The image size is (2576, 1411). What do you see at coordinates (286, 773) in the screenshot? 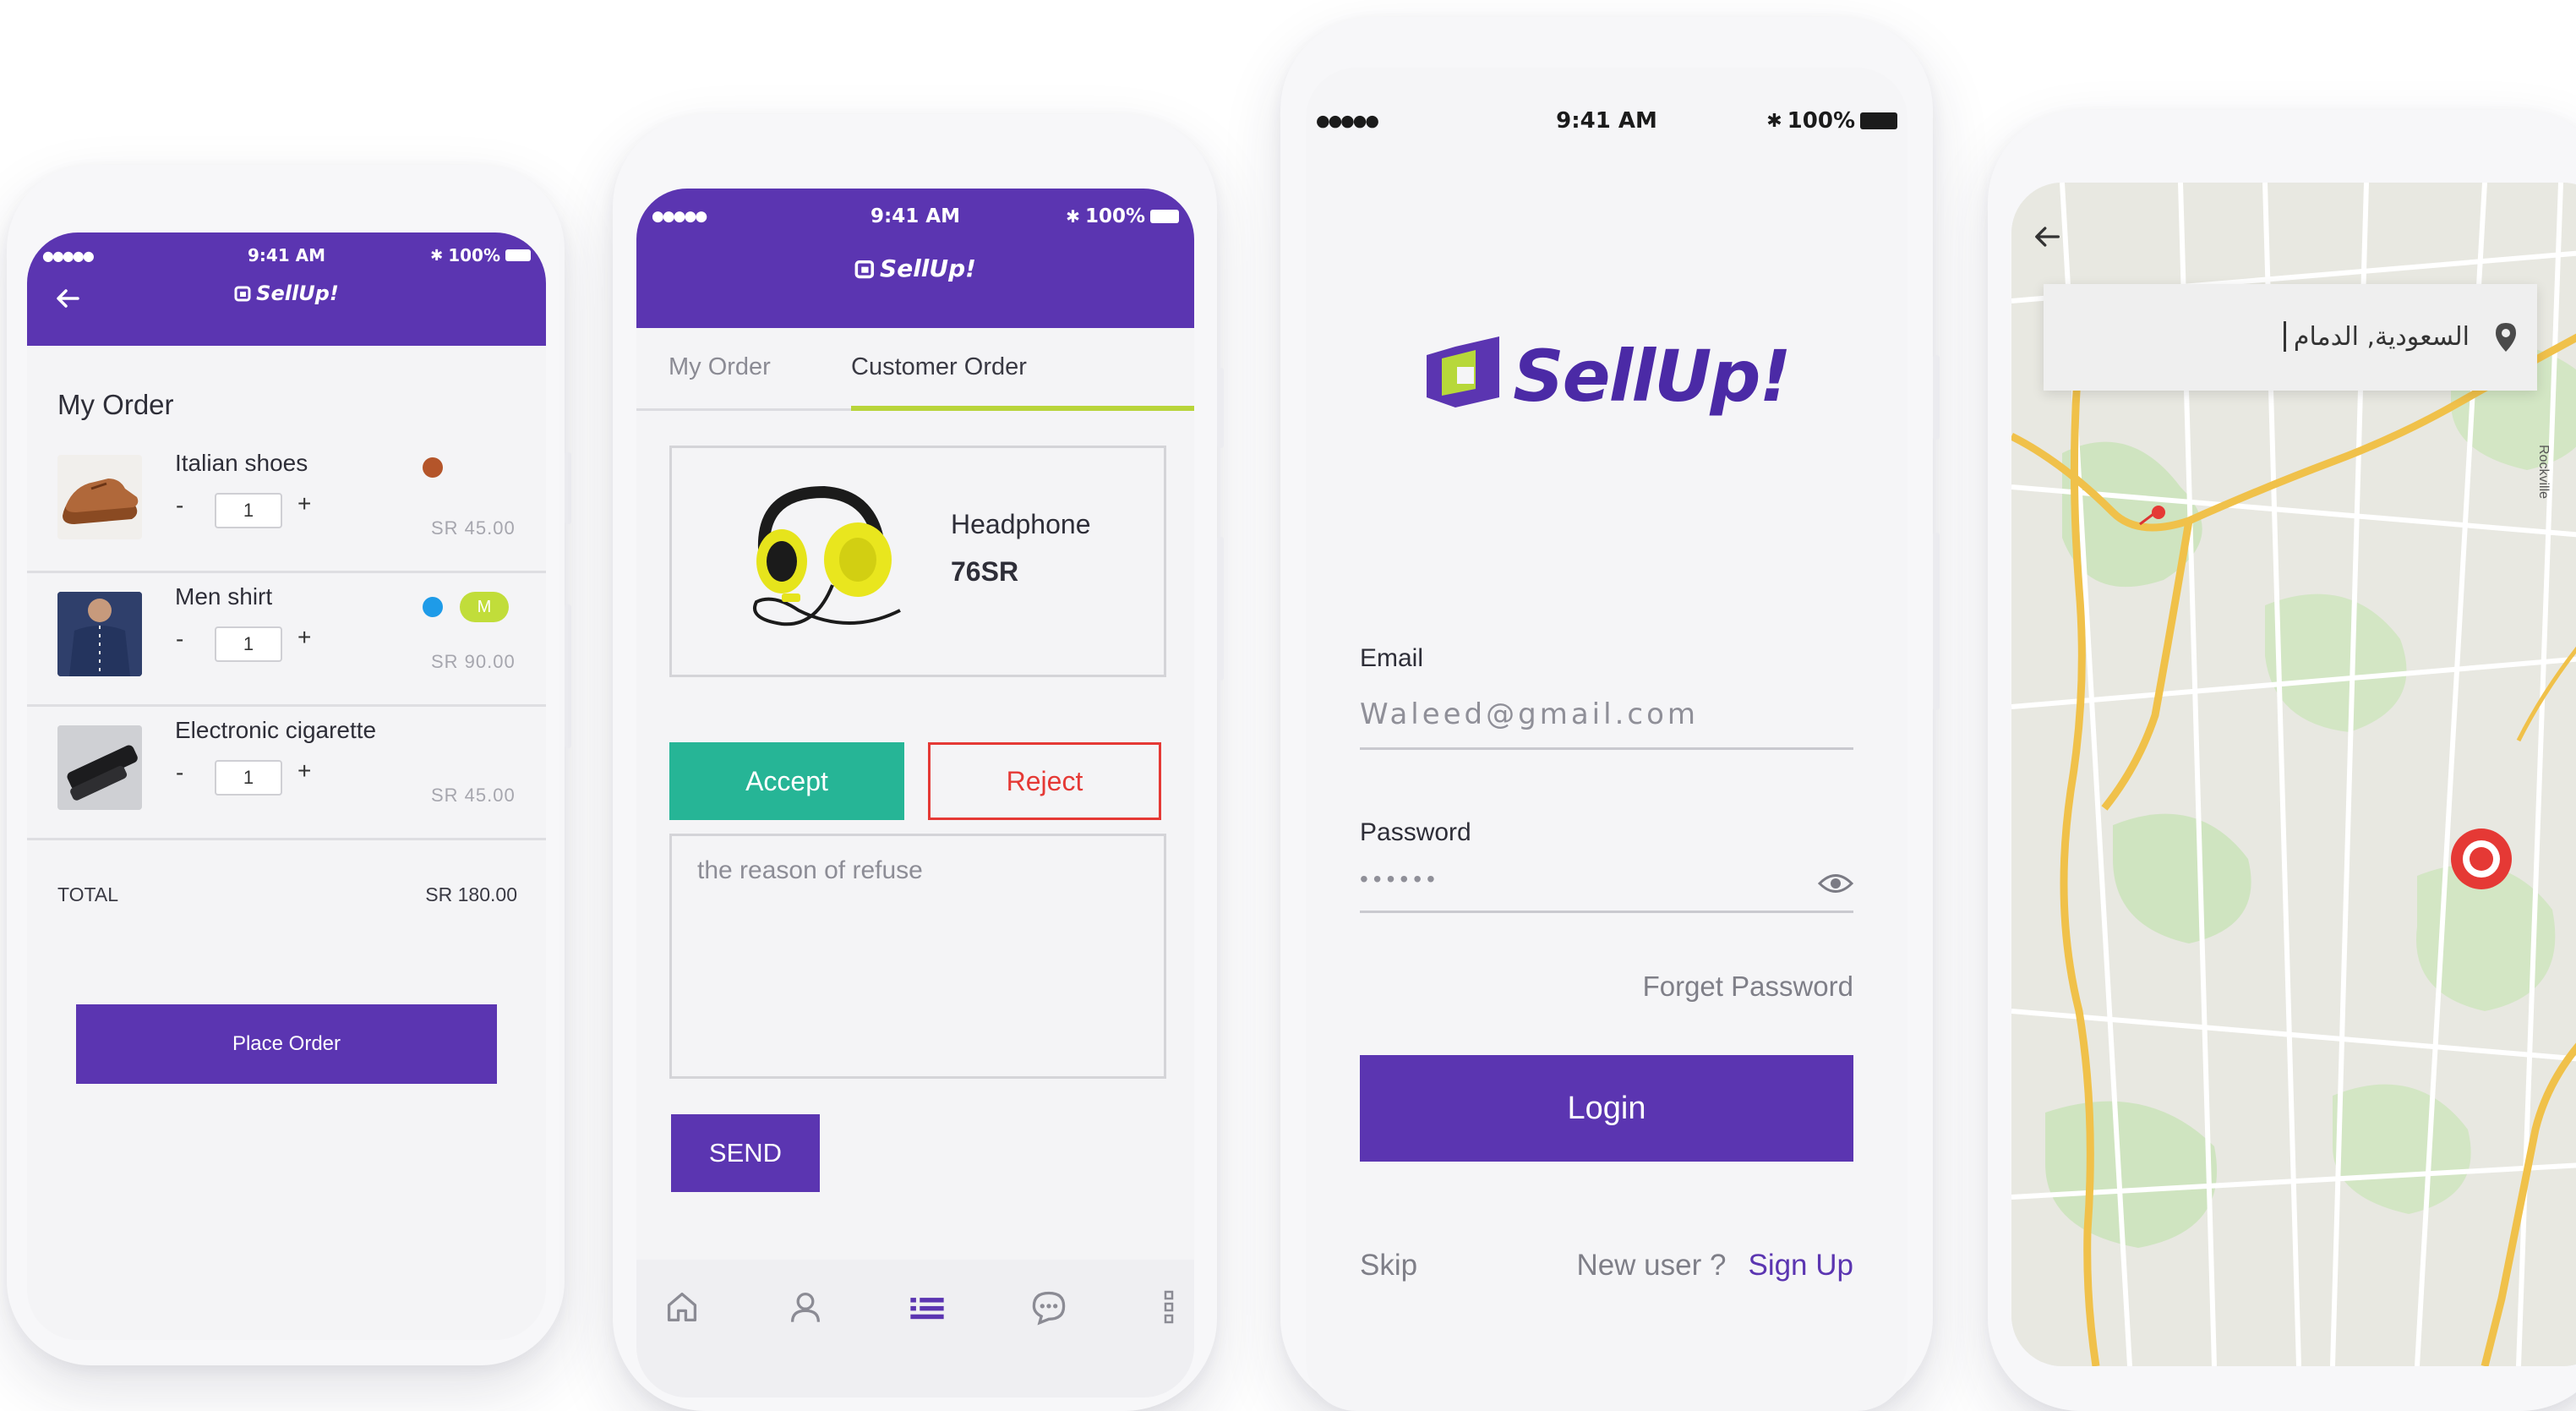
I see `order-item: Electronic cigarette - 1 + SR 45.00` at bounding box center [286, 773].